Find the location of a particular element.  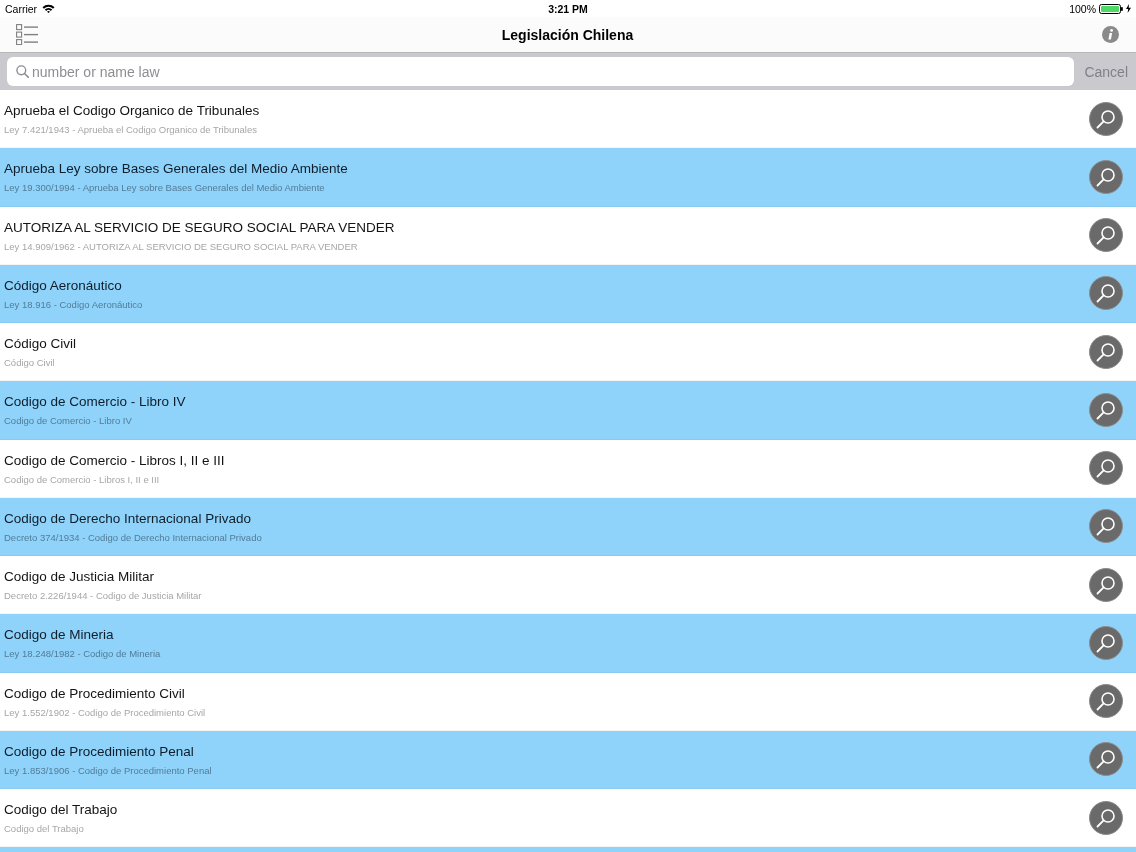

window-title: Legislación Chilena is located at coordinates (567, 34).